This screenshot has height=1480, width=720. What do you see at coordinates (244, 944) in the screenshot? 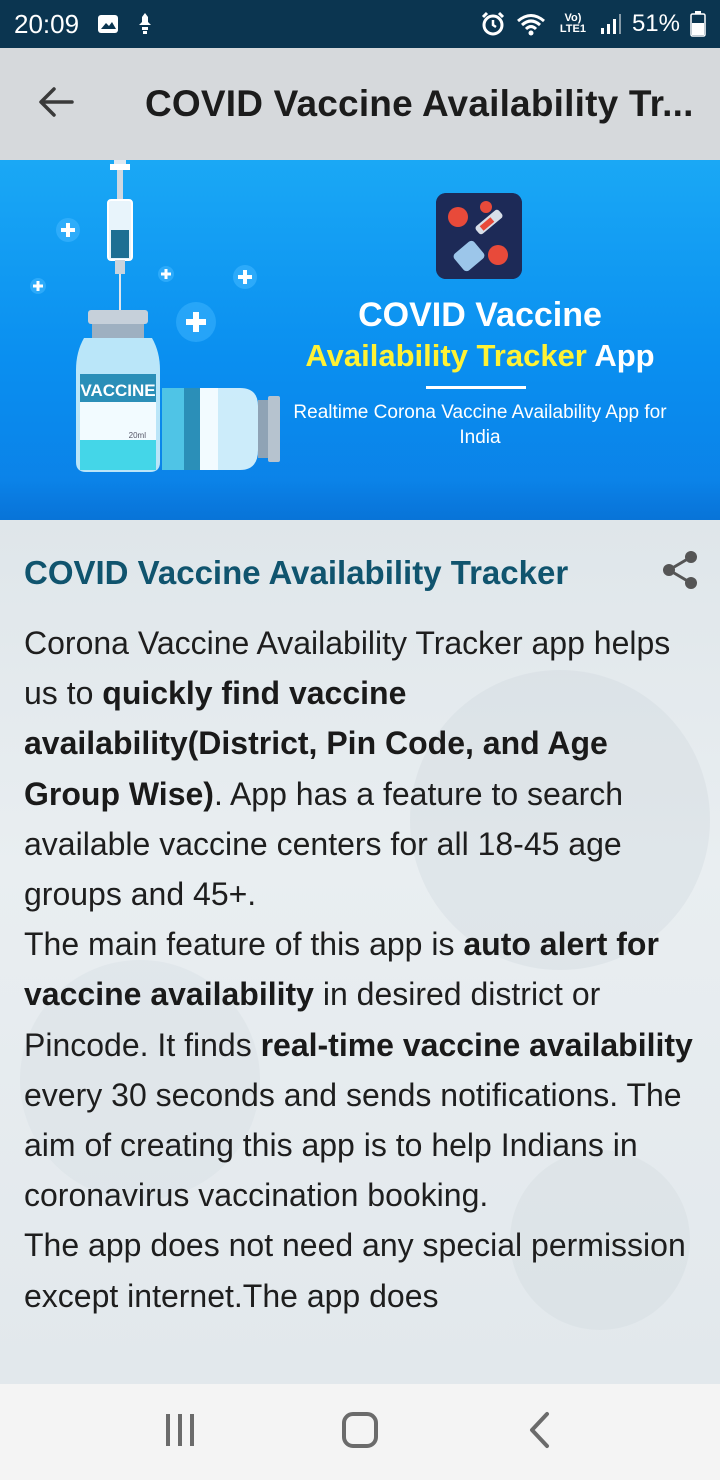
I see `description-text: The main feature of this app is` at bounding box center [244, 944].